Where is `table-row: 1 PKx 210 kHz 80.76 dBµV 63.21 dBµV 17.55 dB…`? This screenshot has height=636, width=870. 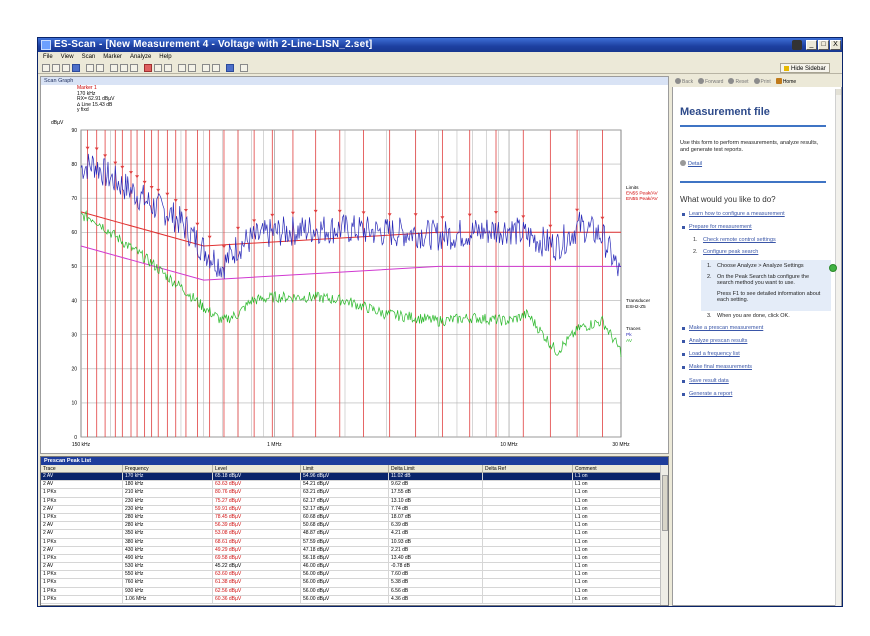 table-row: 1 PKx 210 kHz 80.76 dBµV 63.21 dBµV 17.55 dB… is located at coordinates (351, 493).